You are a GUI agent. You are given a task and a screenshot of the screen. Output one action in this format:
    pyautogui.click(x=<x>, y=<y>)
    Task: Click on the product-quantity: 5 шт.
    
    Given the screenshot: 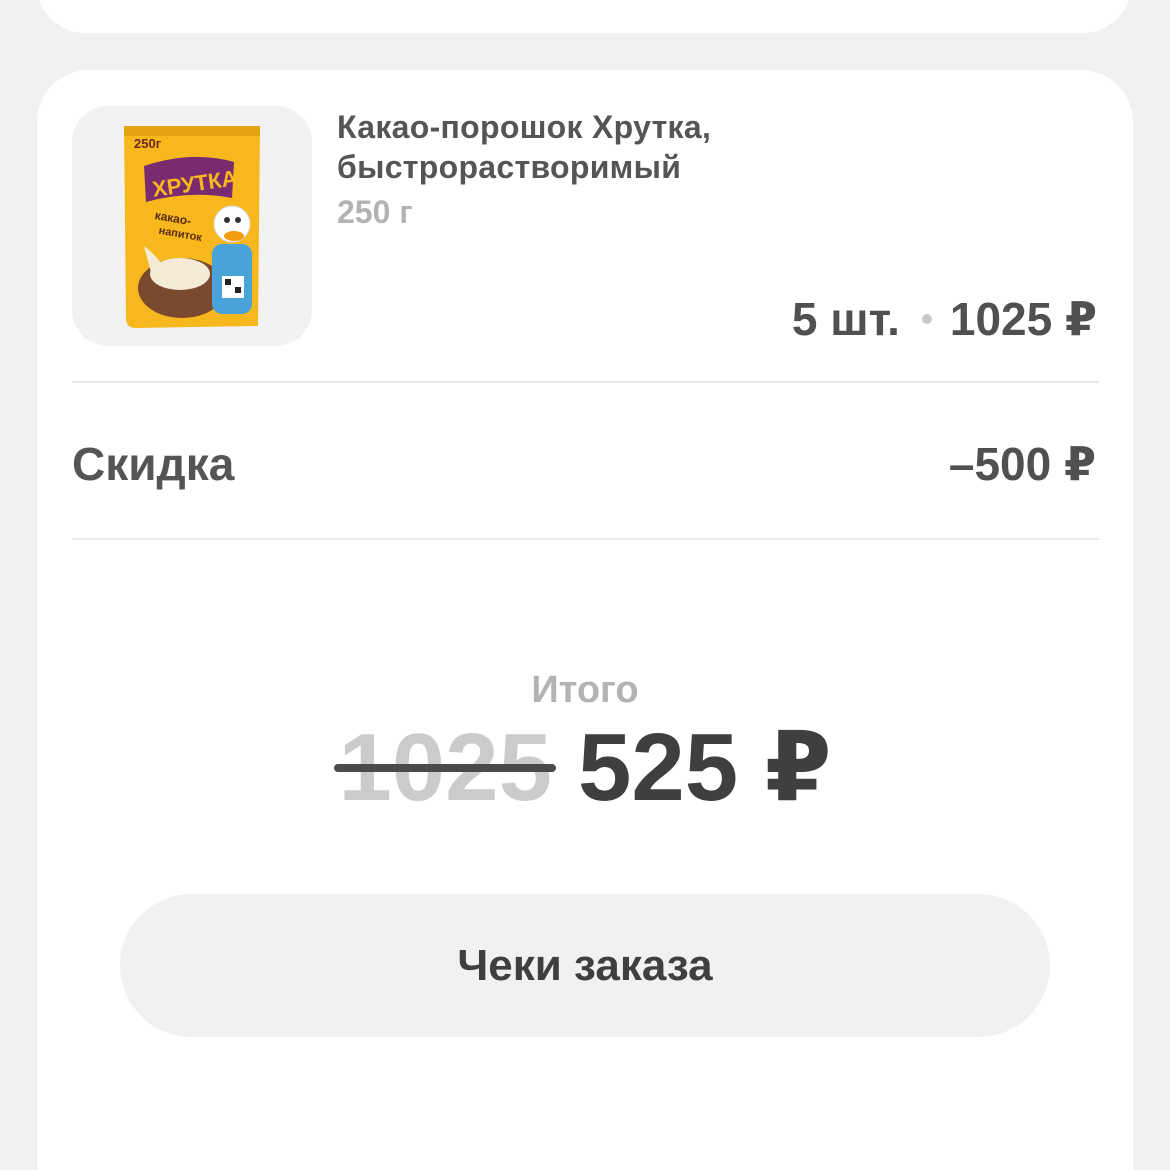 What is the action you would take?
    pyautogui.click(x=845, y=319)
    